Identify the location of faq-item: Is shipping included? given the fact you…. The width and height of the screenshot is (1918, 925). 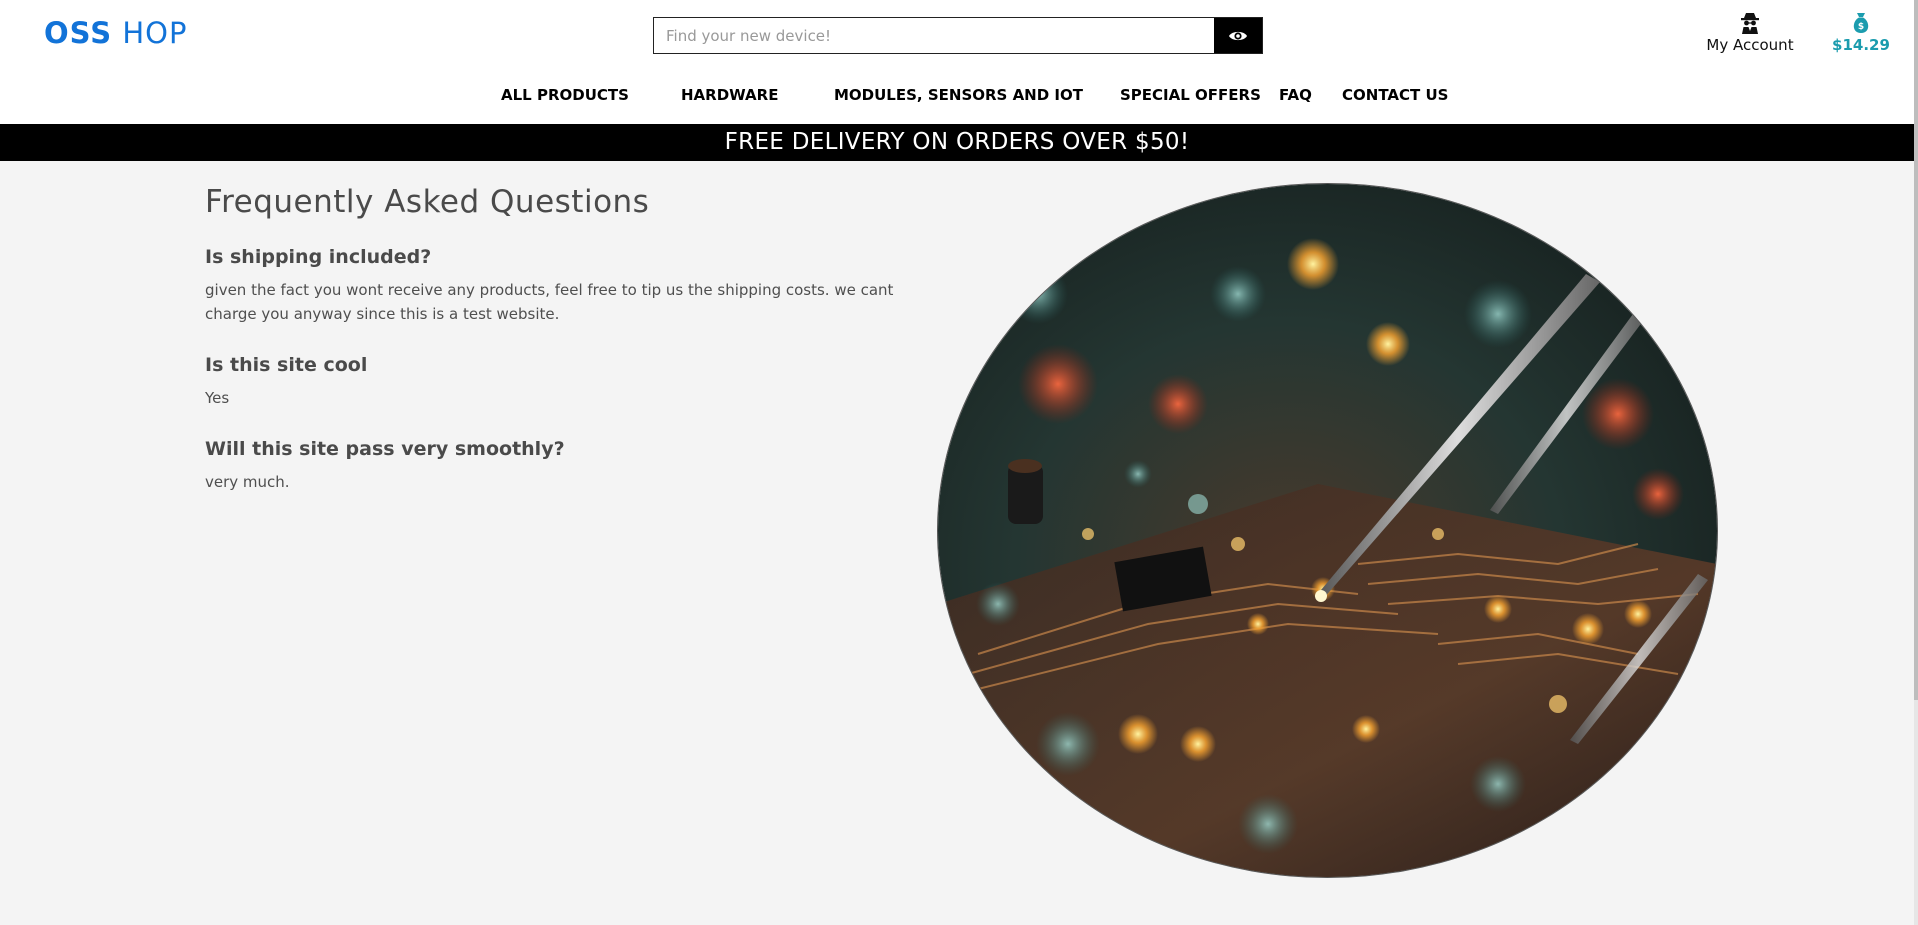
(575, 286).